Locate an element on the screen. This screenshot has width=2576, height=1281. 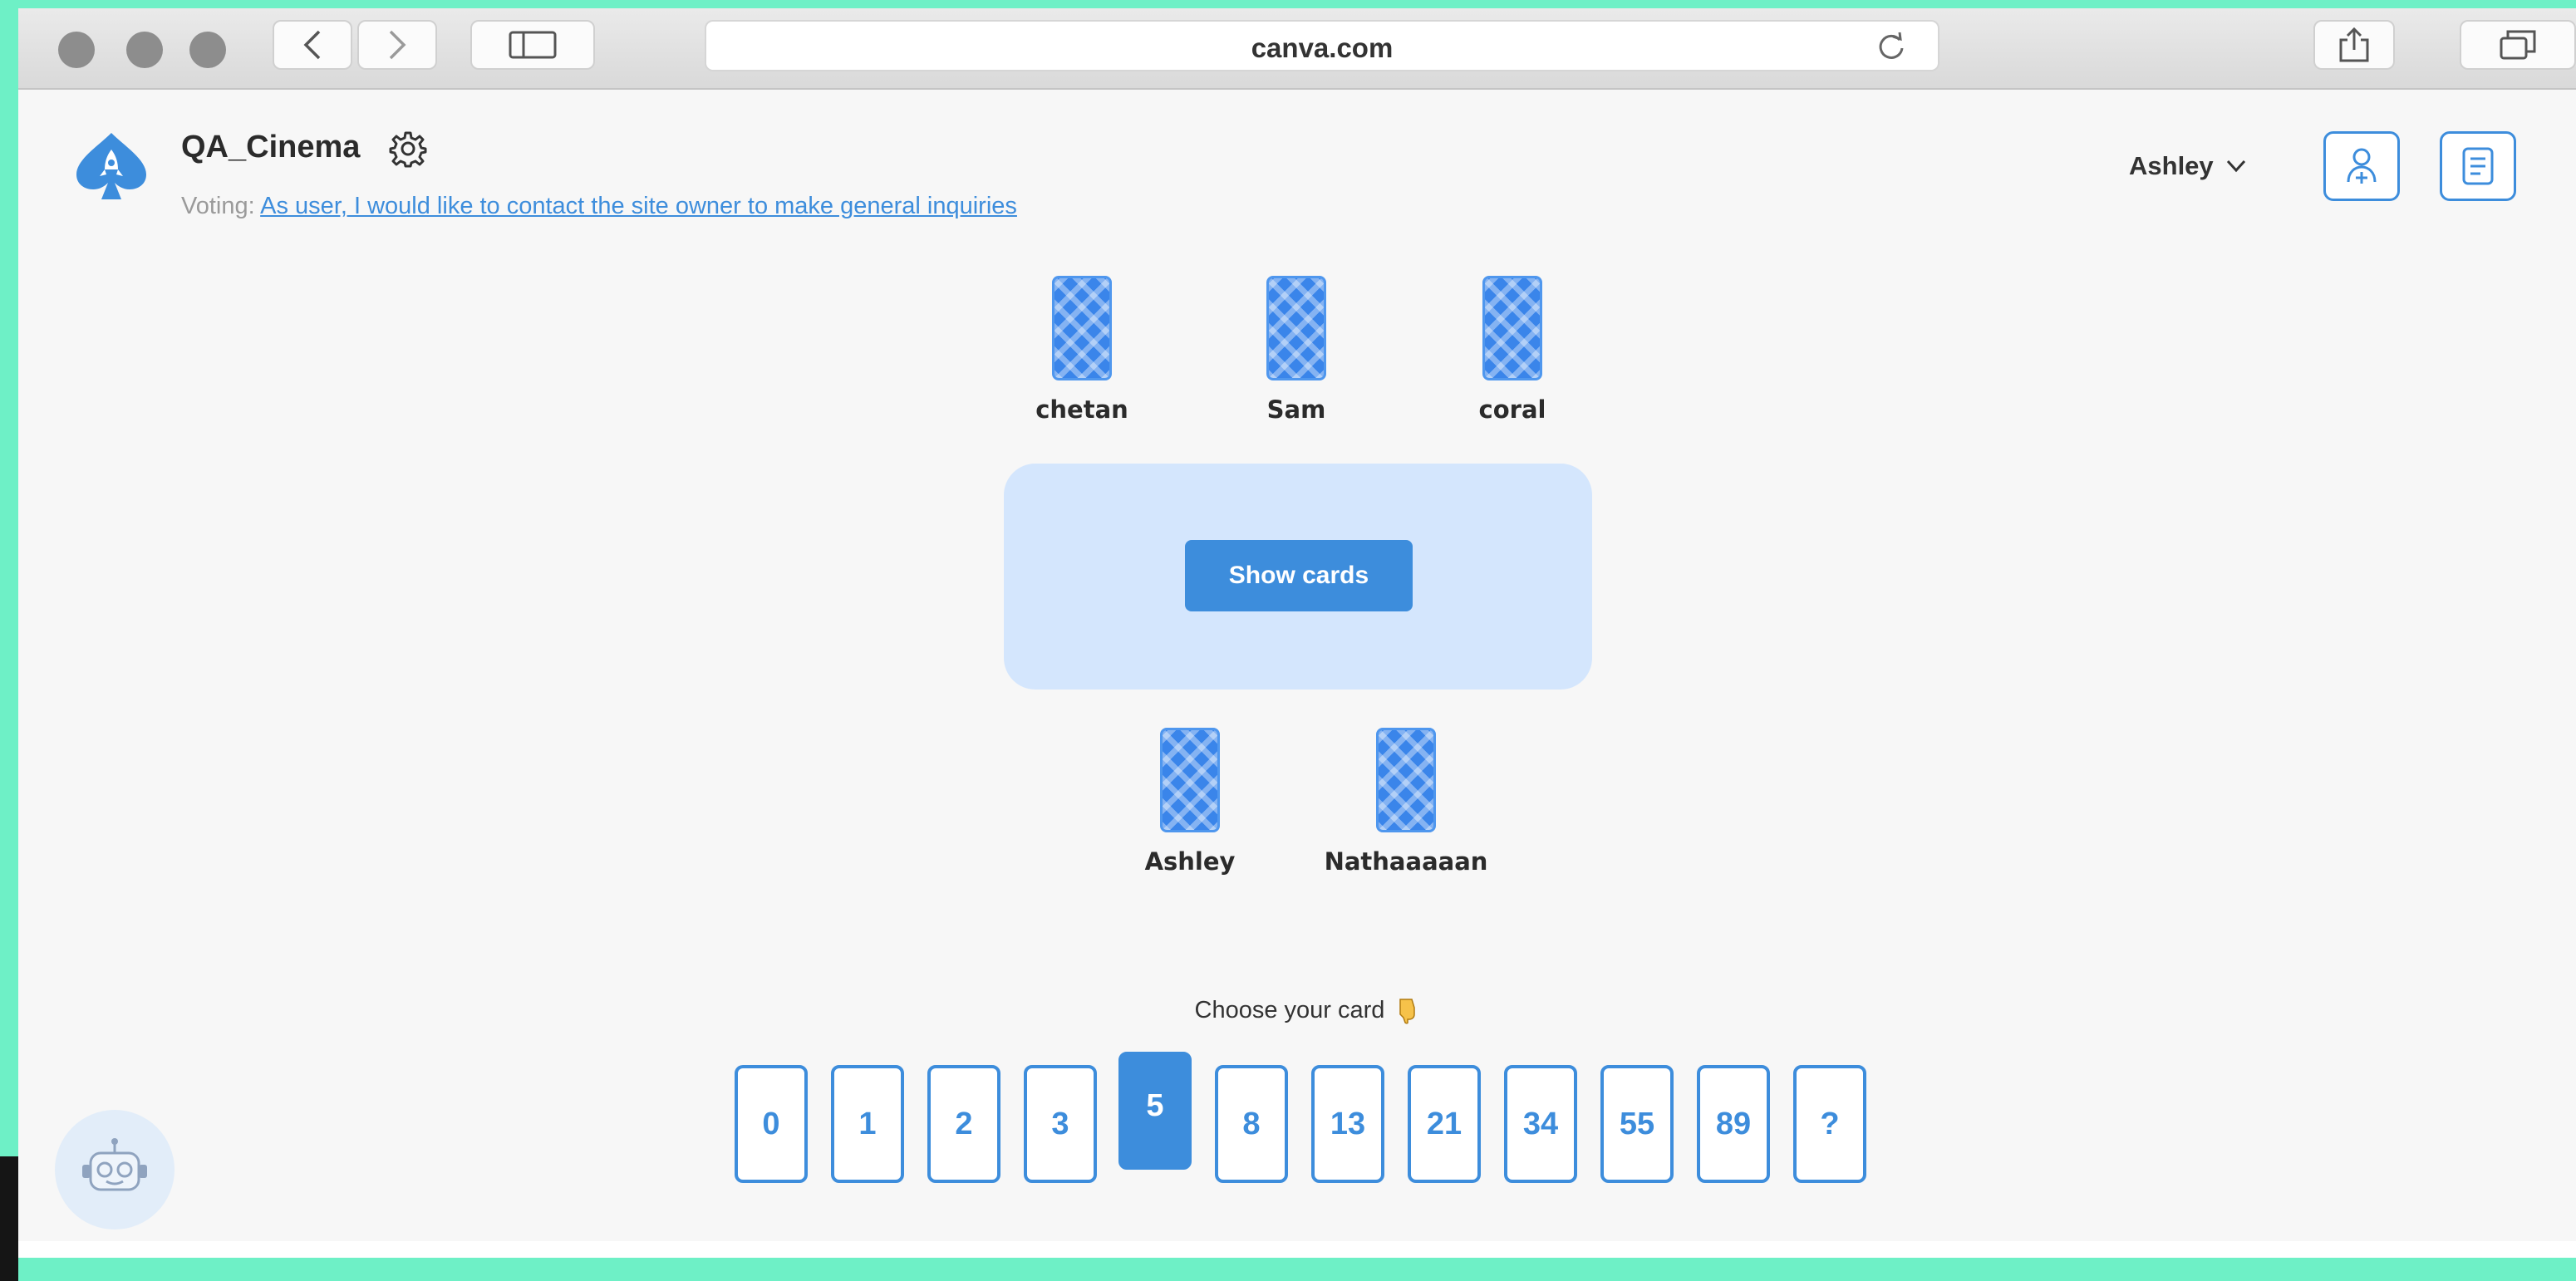
vote-card-0: 0 is located at coordinates (772, 1124).